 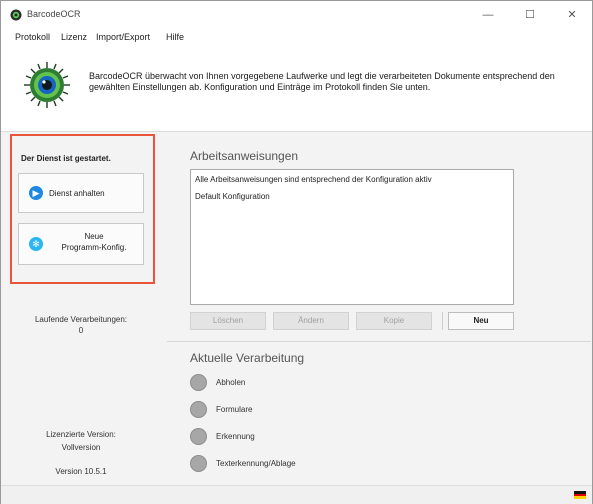 I want to click on status-label: Abholen, so click(x=231, y=382).